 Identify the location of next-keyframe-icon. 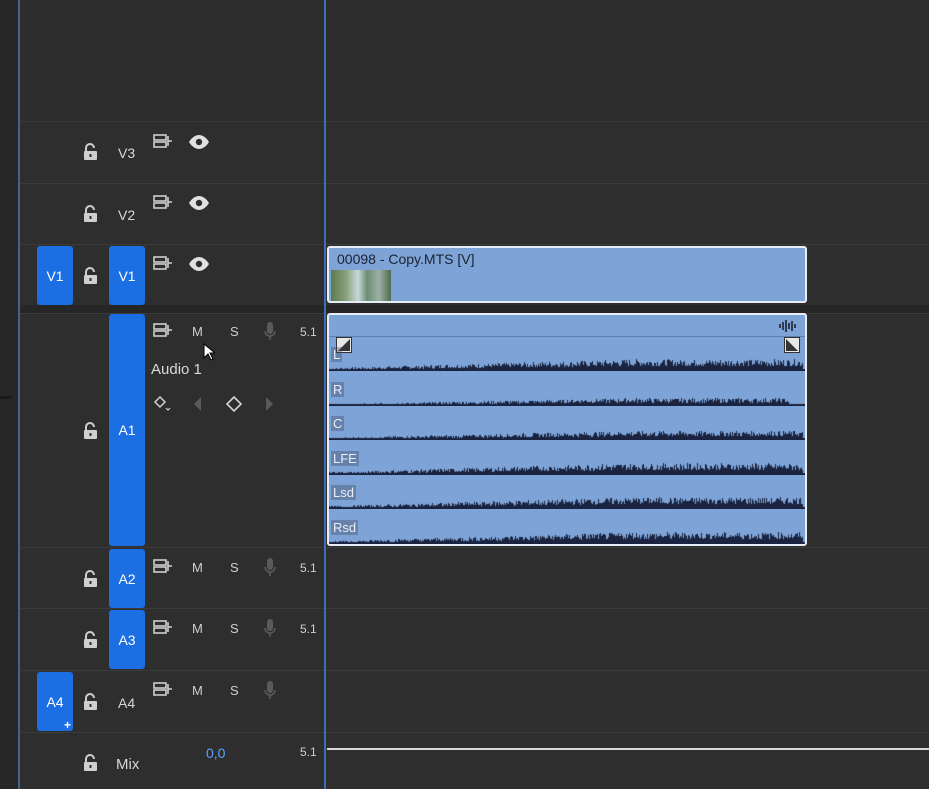
(269, 404).